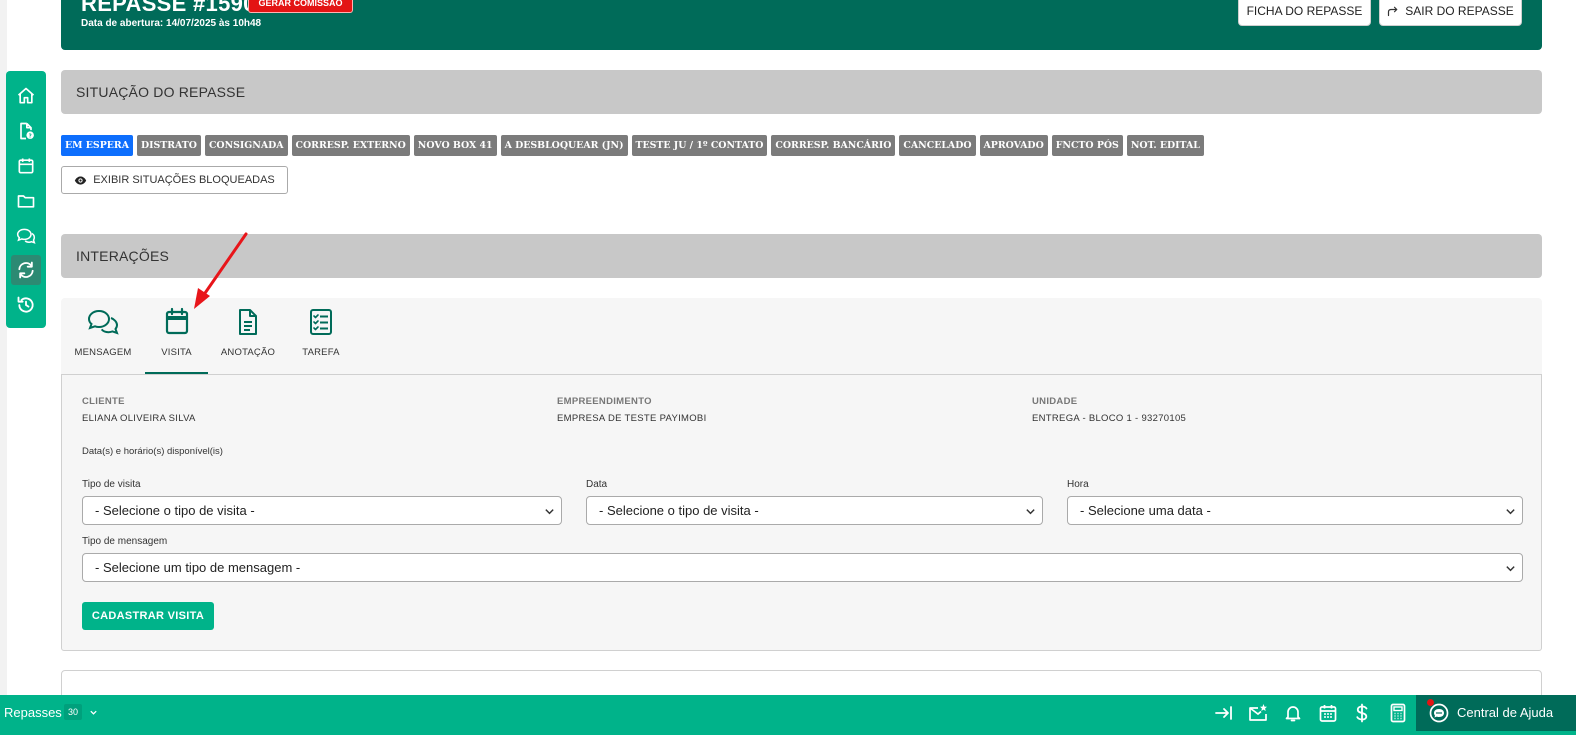 The width and height of the screenshot is (1576, 735). I want to click on status-fncto-pos: FNCTO PÓS, so click(1087, 145).